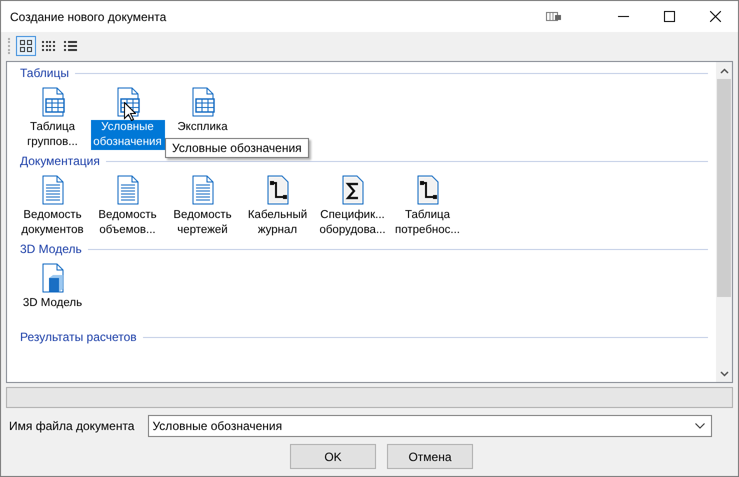  I want to click on scroll-down-icon, so click(724, 373).